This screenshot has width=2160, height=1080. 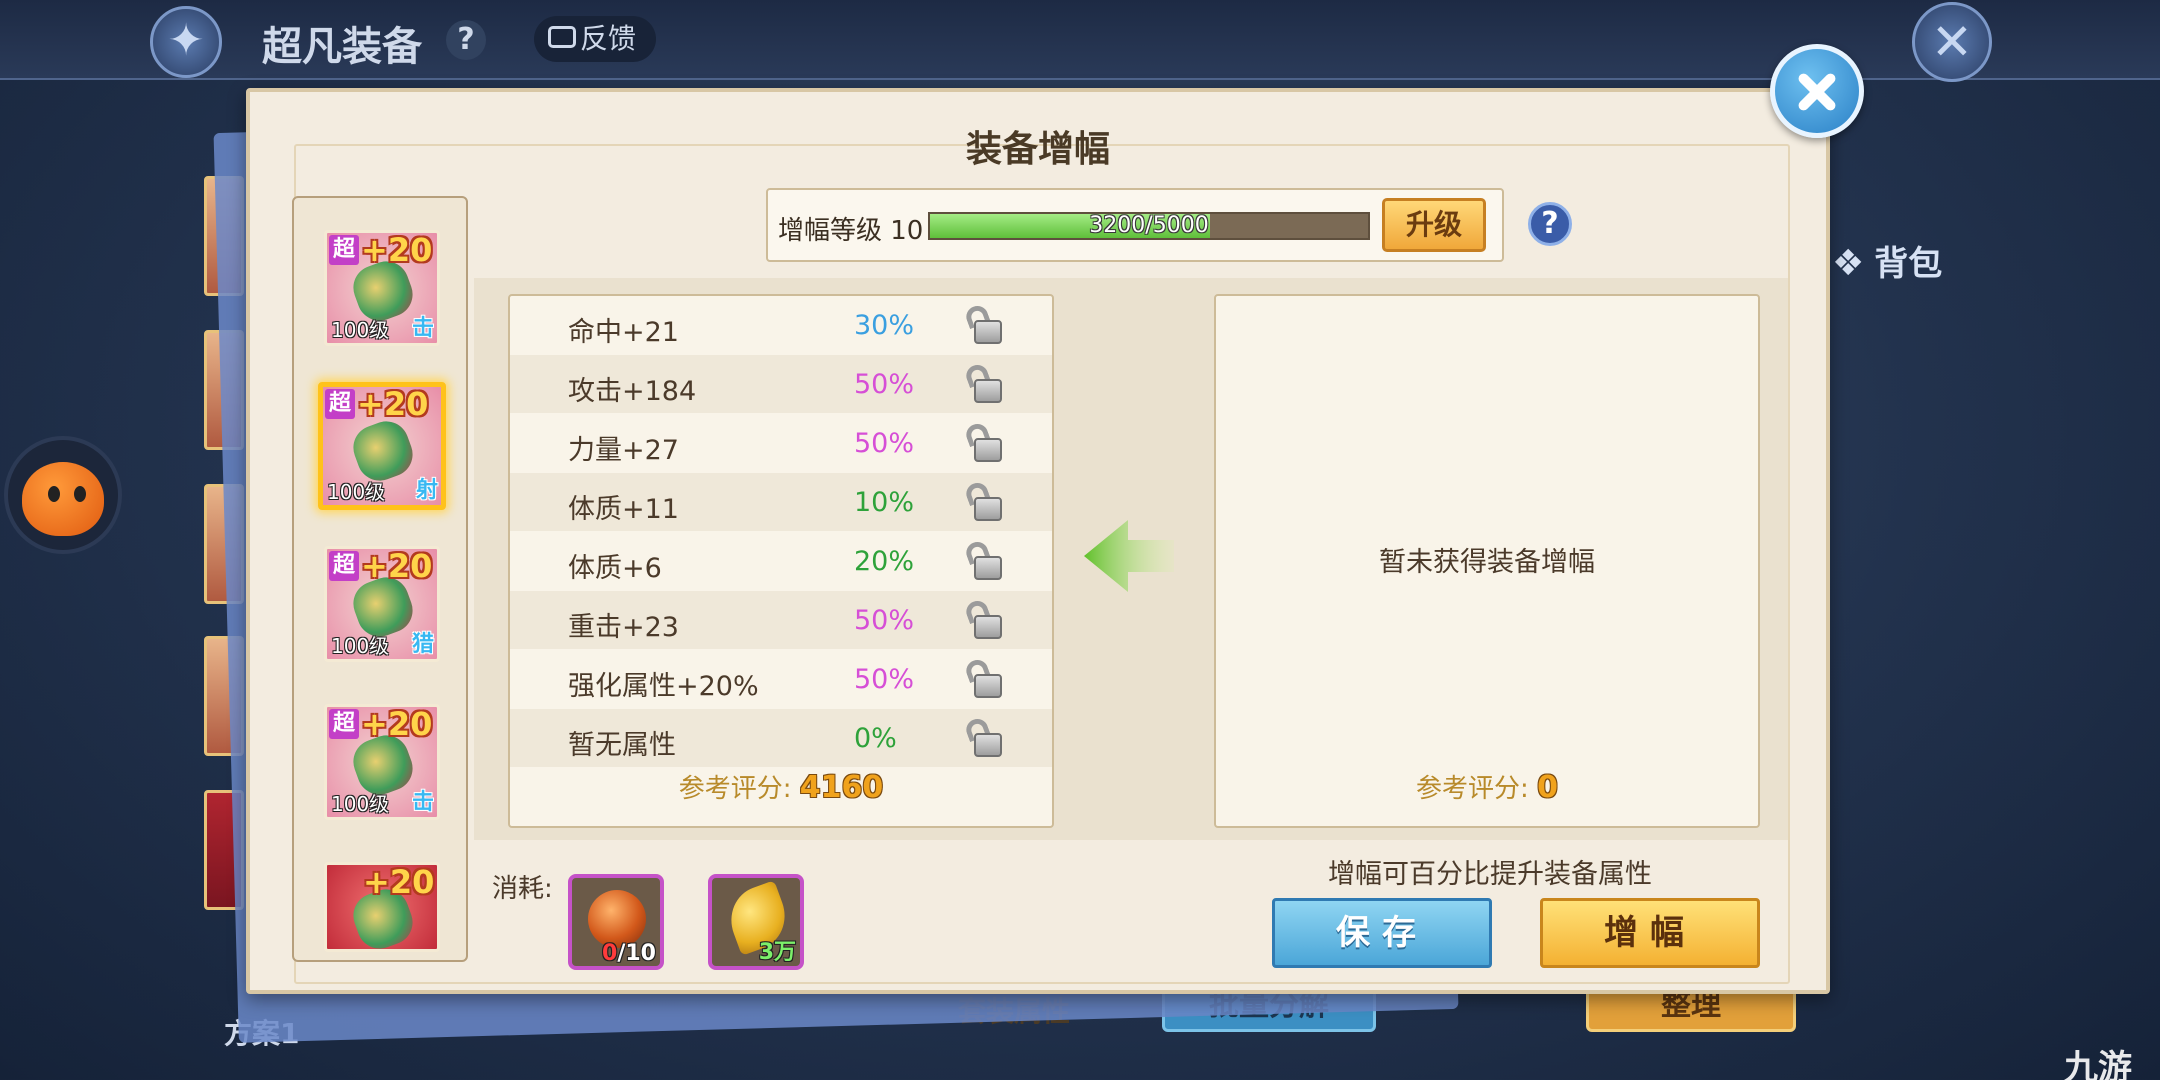 What do you see at coordinates (884, 325) in the screenshot?
I see `attribute-percent: 30%` at bounding box center [884, 325].